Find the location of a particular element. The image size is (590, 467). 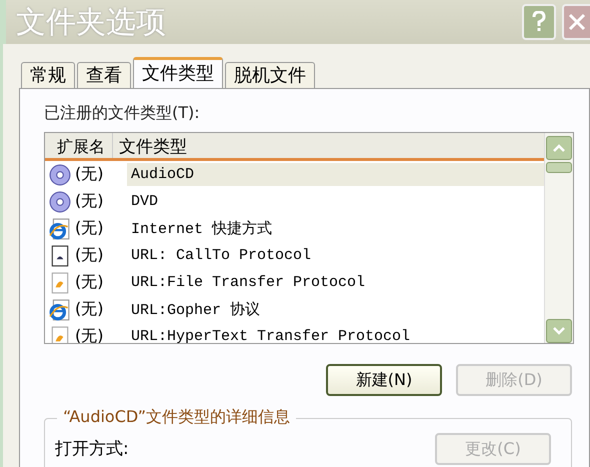

caret-down-icon is located at coordinates (559, 331).